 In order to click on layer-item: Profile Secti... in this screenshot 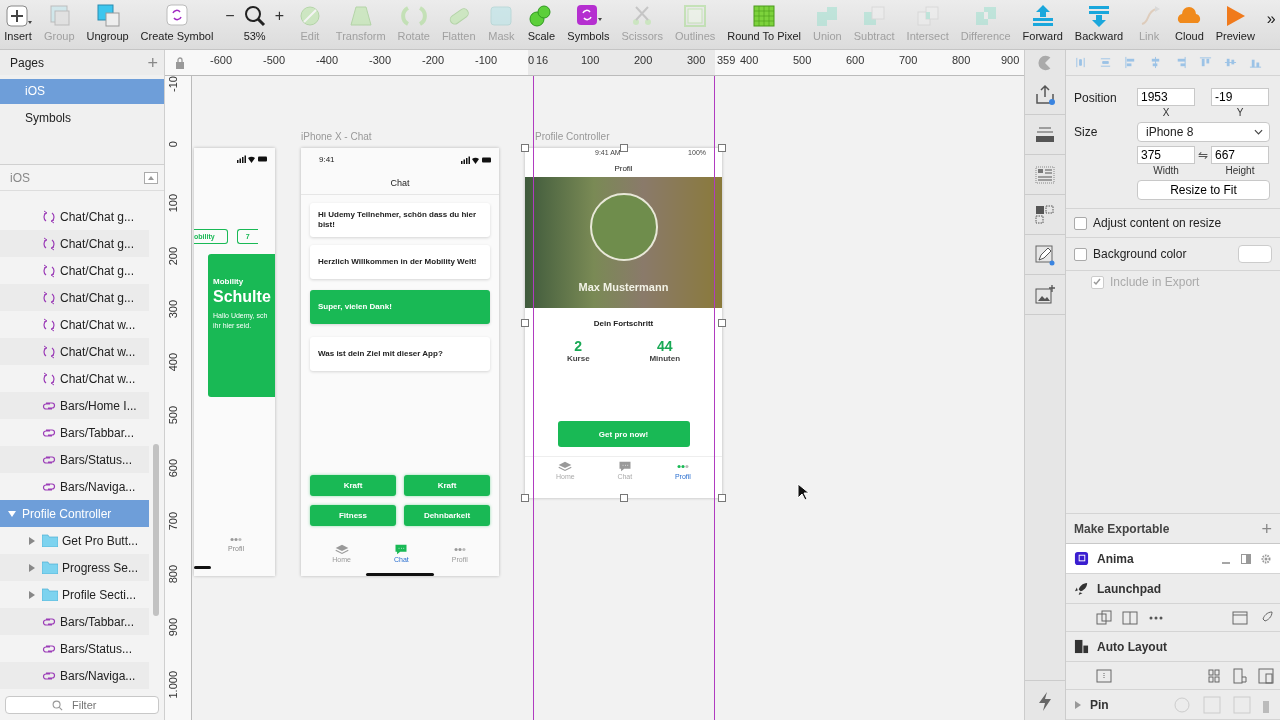, I will do `click(74, 594)`.